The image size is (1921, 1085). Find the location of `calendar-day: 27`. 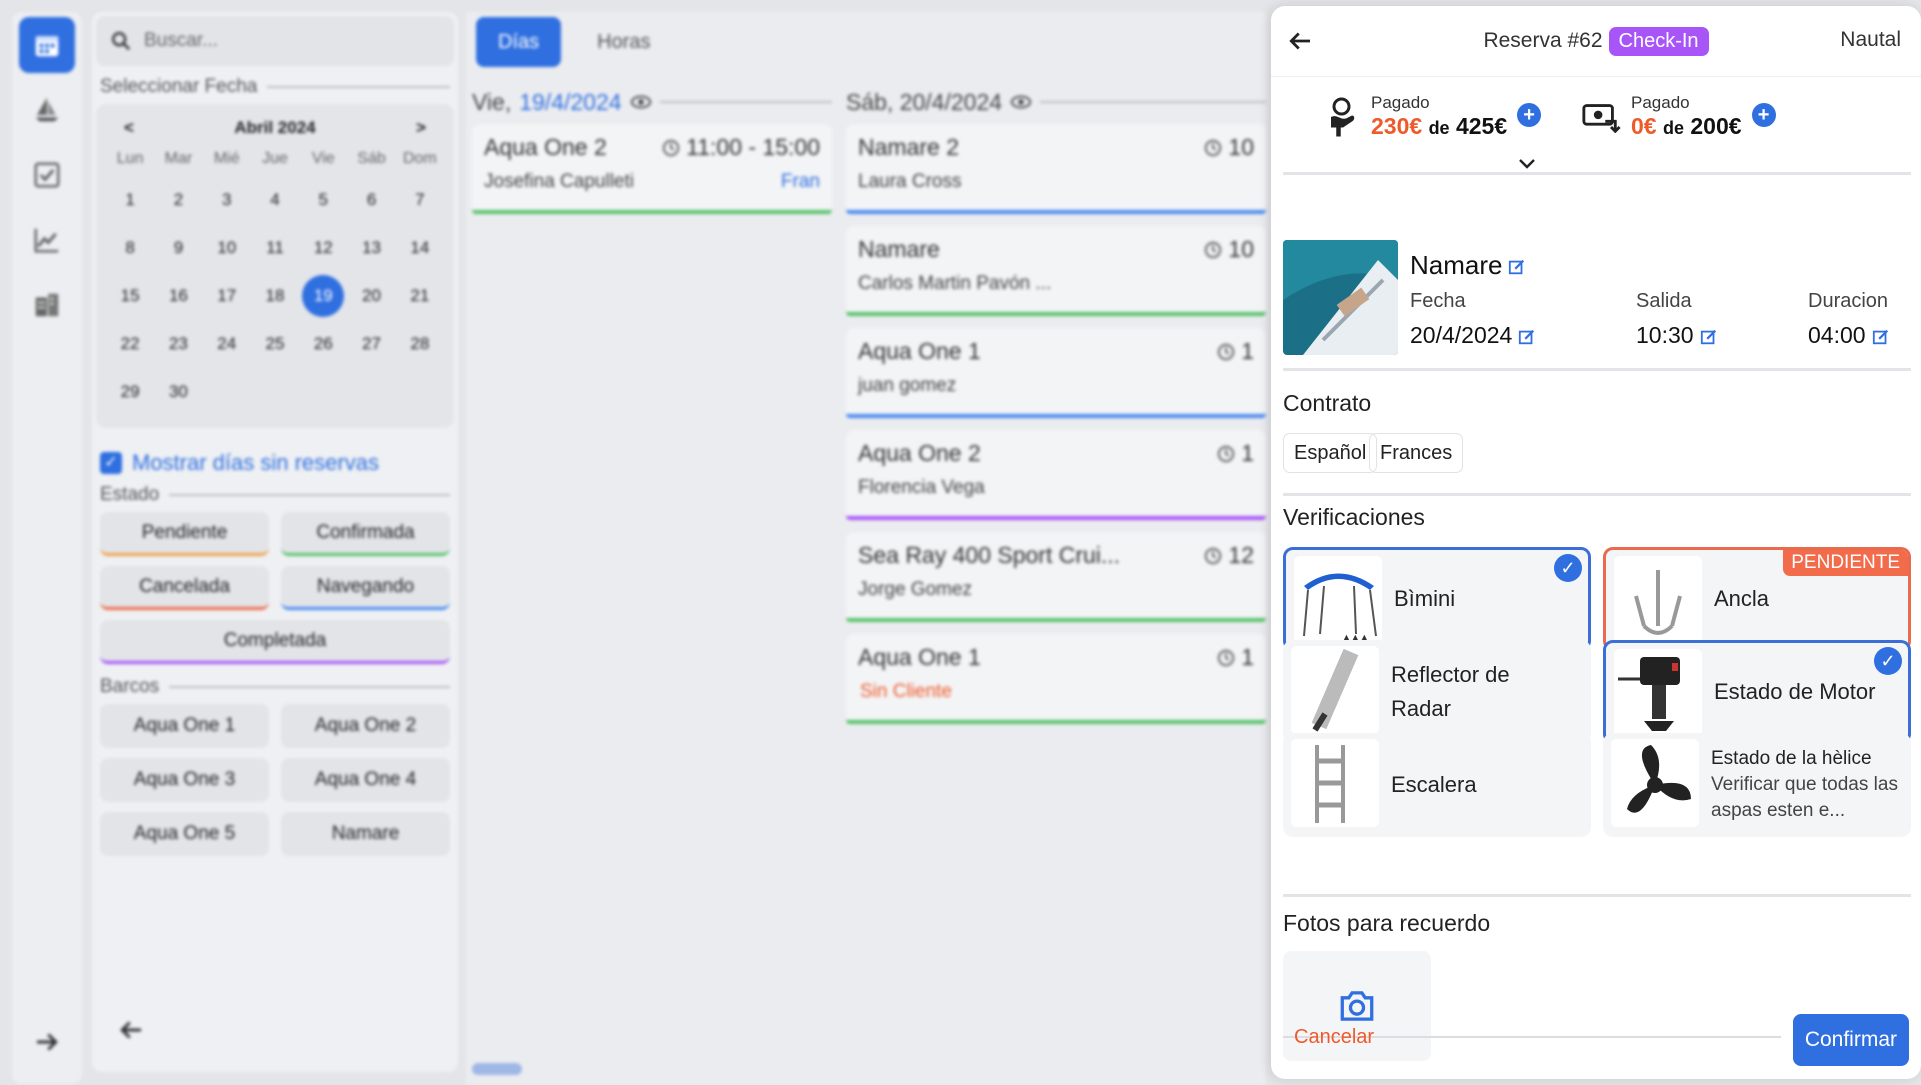

calendar-day: 27 is located at coordinates (371, 344).